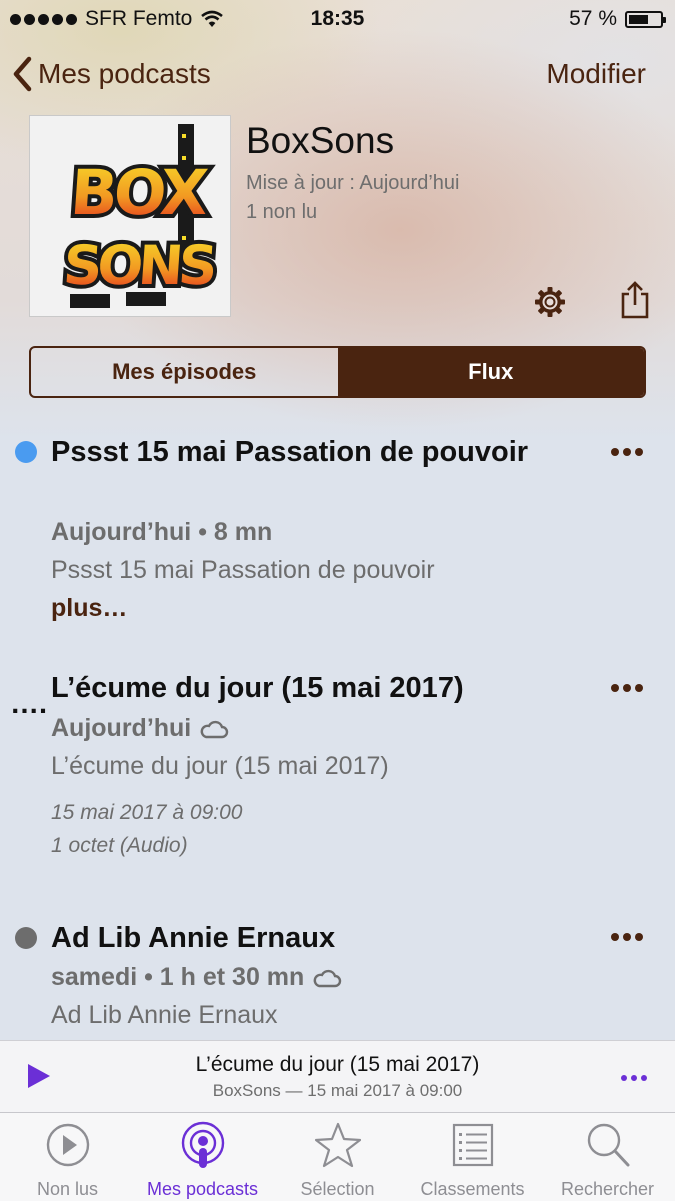 The image size is (675, 1201). What do you see at coordinates (607, 1189) in the screenshot?
I see `tab-label: Rechercher` at bounding box center [607, 1189].